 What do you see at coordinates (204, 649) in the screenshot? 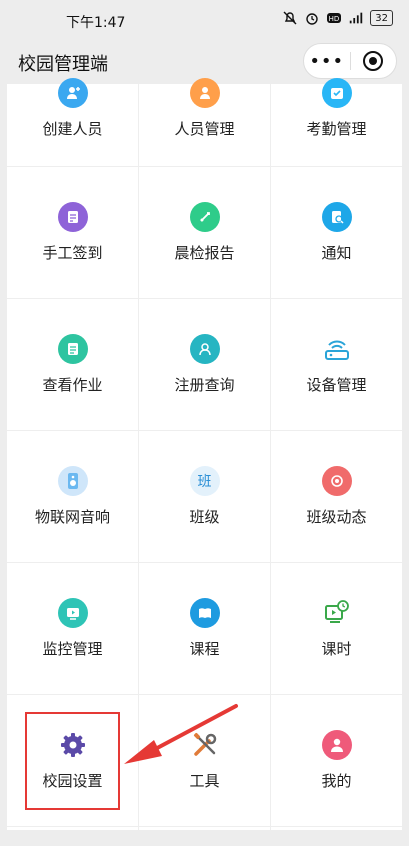
I see `grid-item-label: 课程` at bounding box center [204, 649].